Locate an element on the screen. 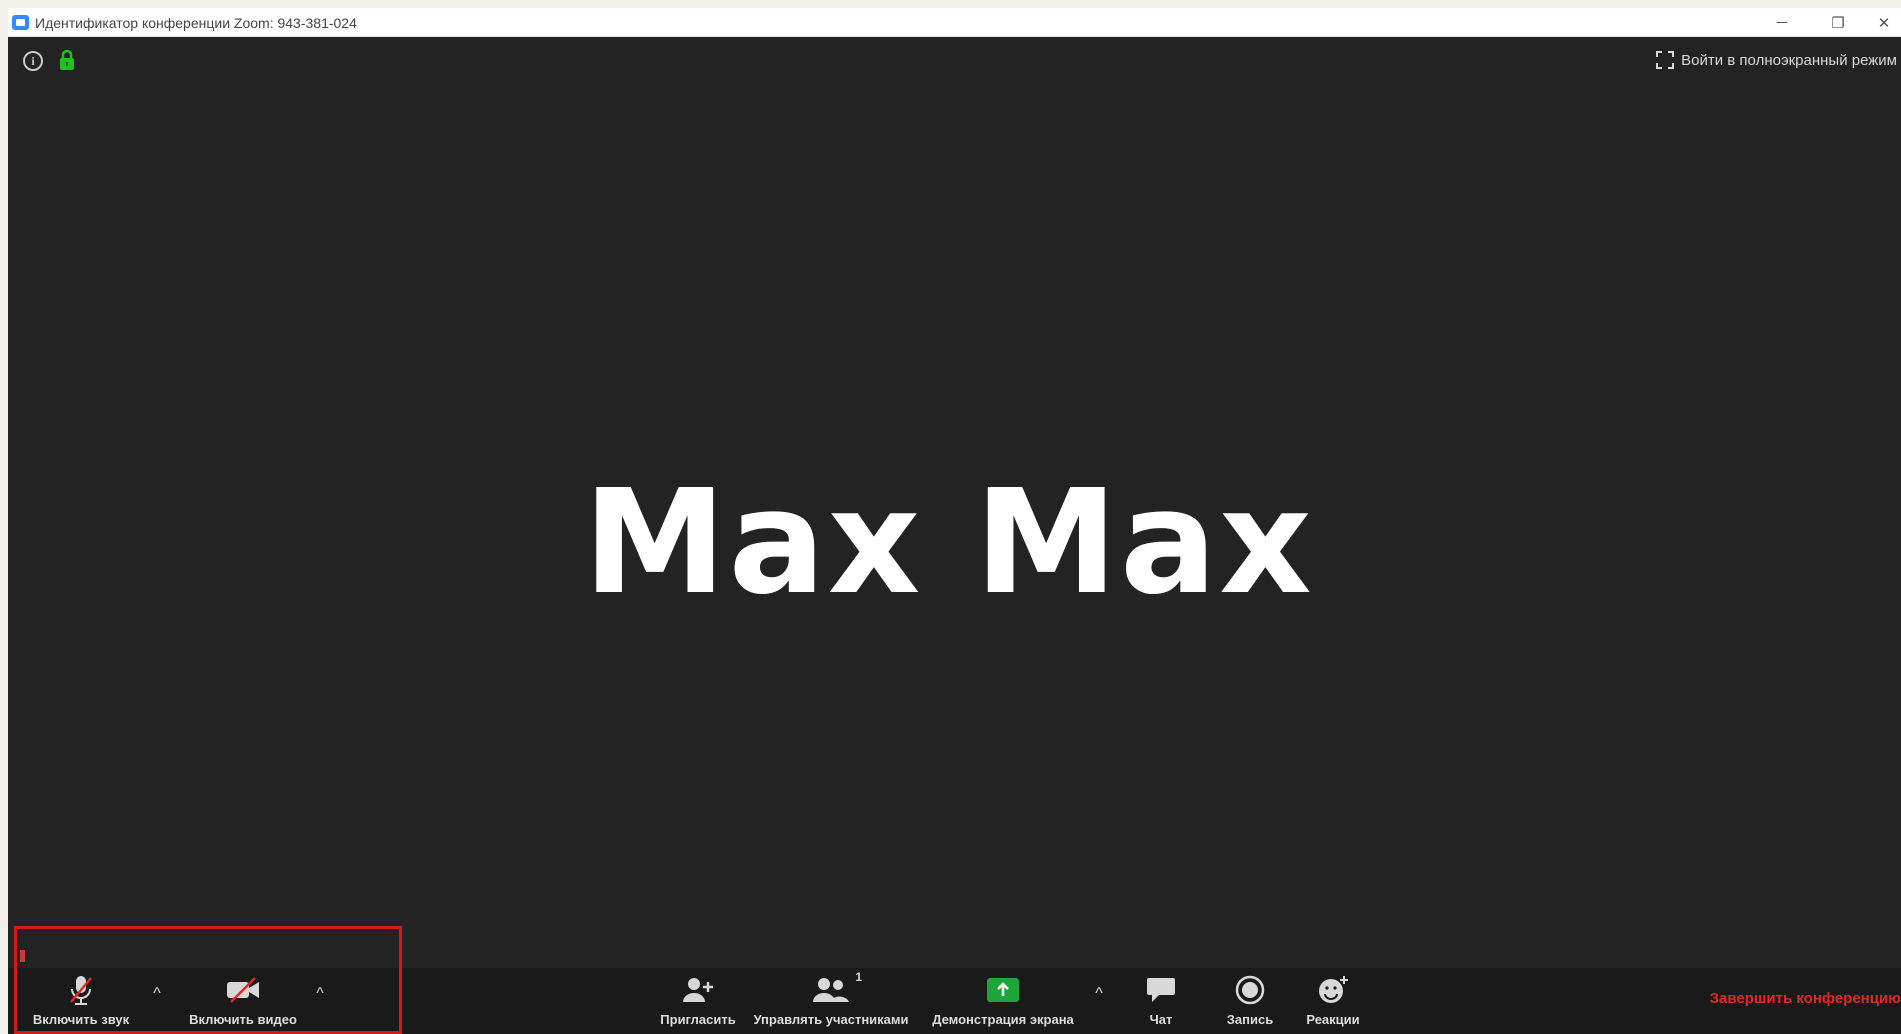 The height and width of the screenshot is (1034, 1901). share-screen-label: Демонстрация экрана is located at coordinates (1003, 1019).